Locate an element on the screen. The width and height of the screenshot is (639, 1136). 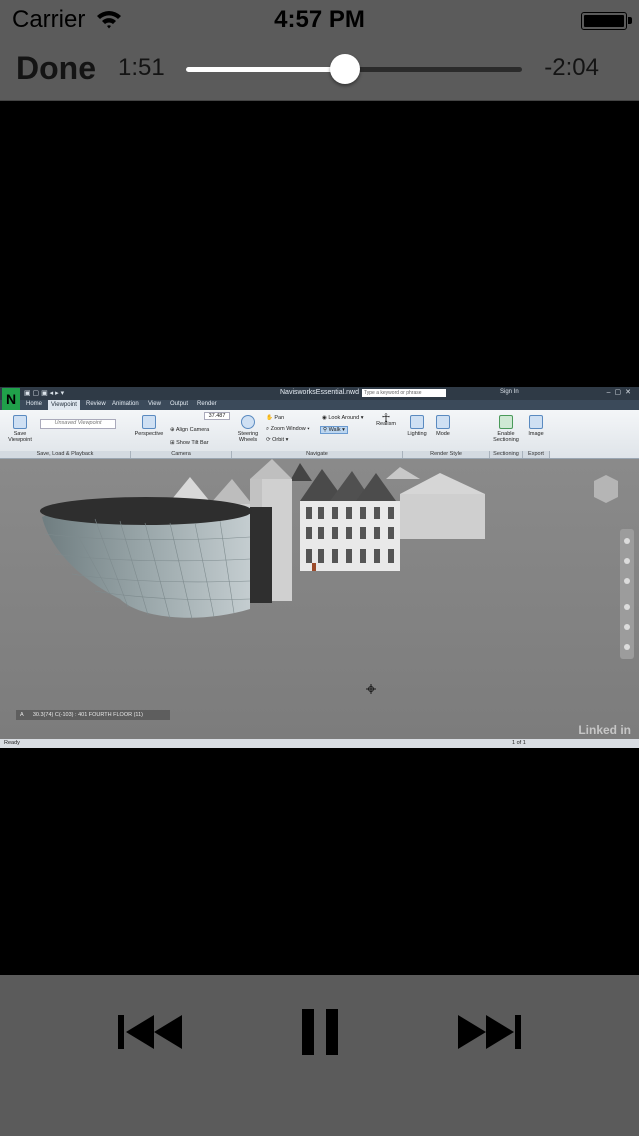
perspective-button: Perspective is located at coordinates (149, 426).